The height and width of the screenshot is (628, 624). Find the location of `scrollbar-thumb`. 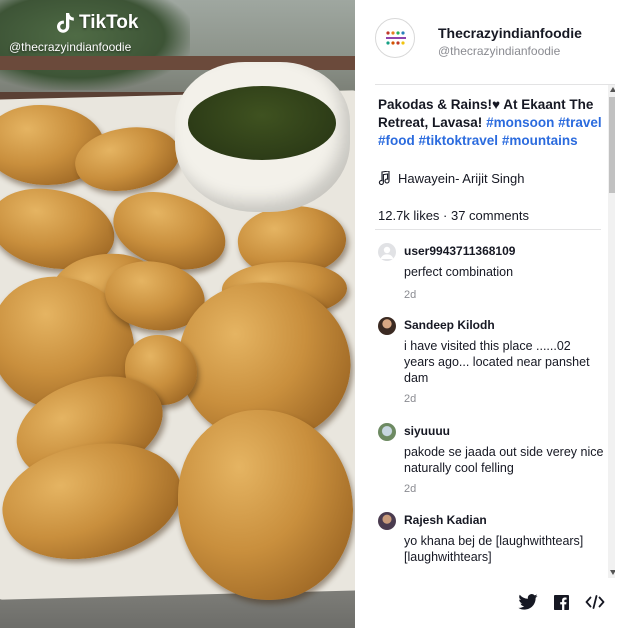

scrollbar-thumb is located at coordinates (612, 145).